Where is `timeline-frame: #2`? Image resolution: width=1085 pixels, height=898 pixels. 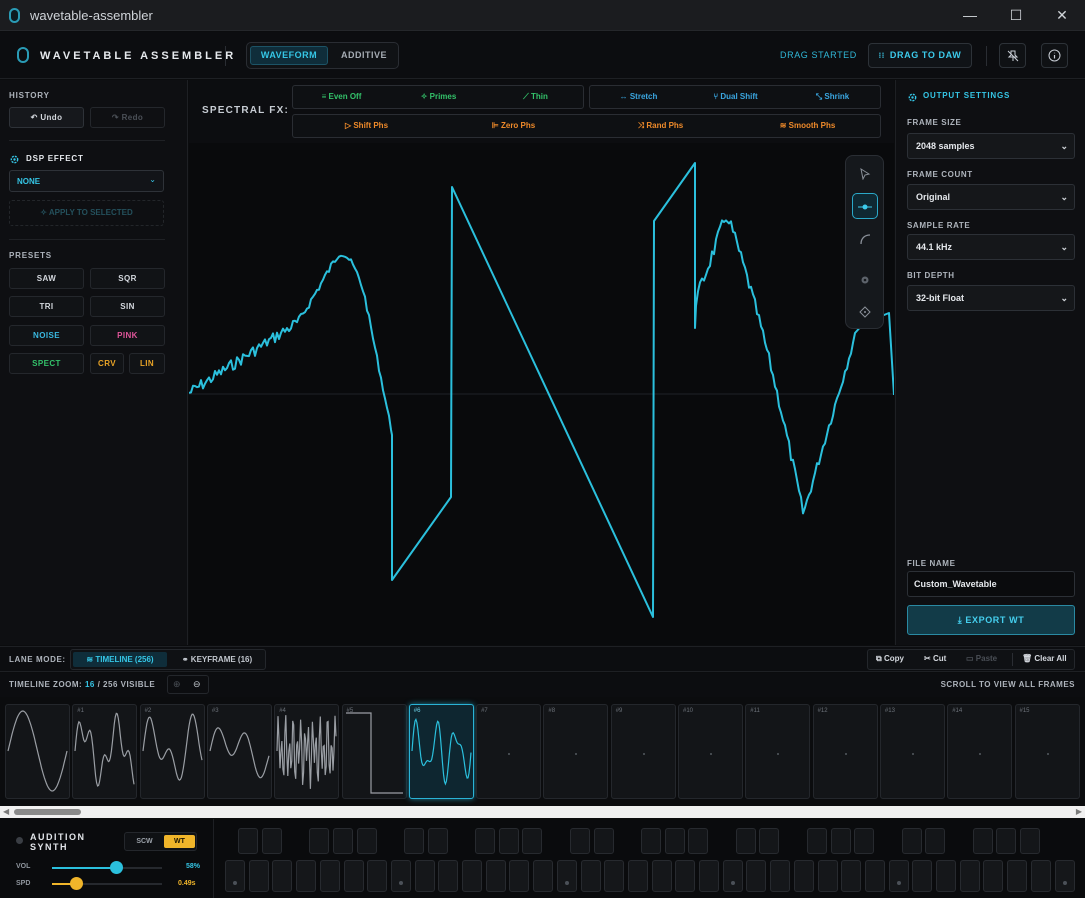 timeline-frame: #2 is located at coordinates (172, 751).